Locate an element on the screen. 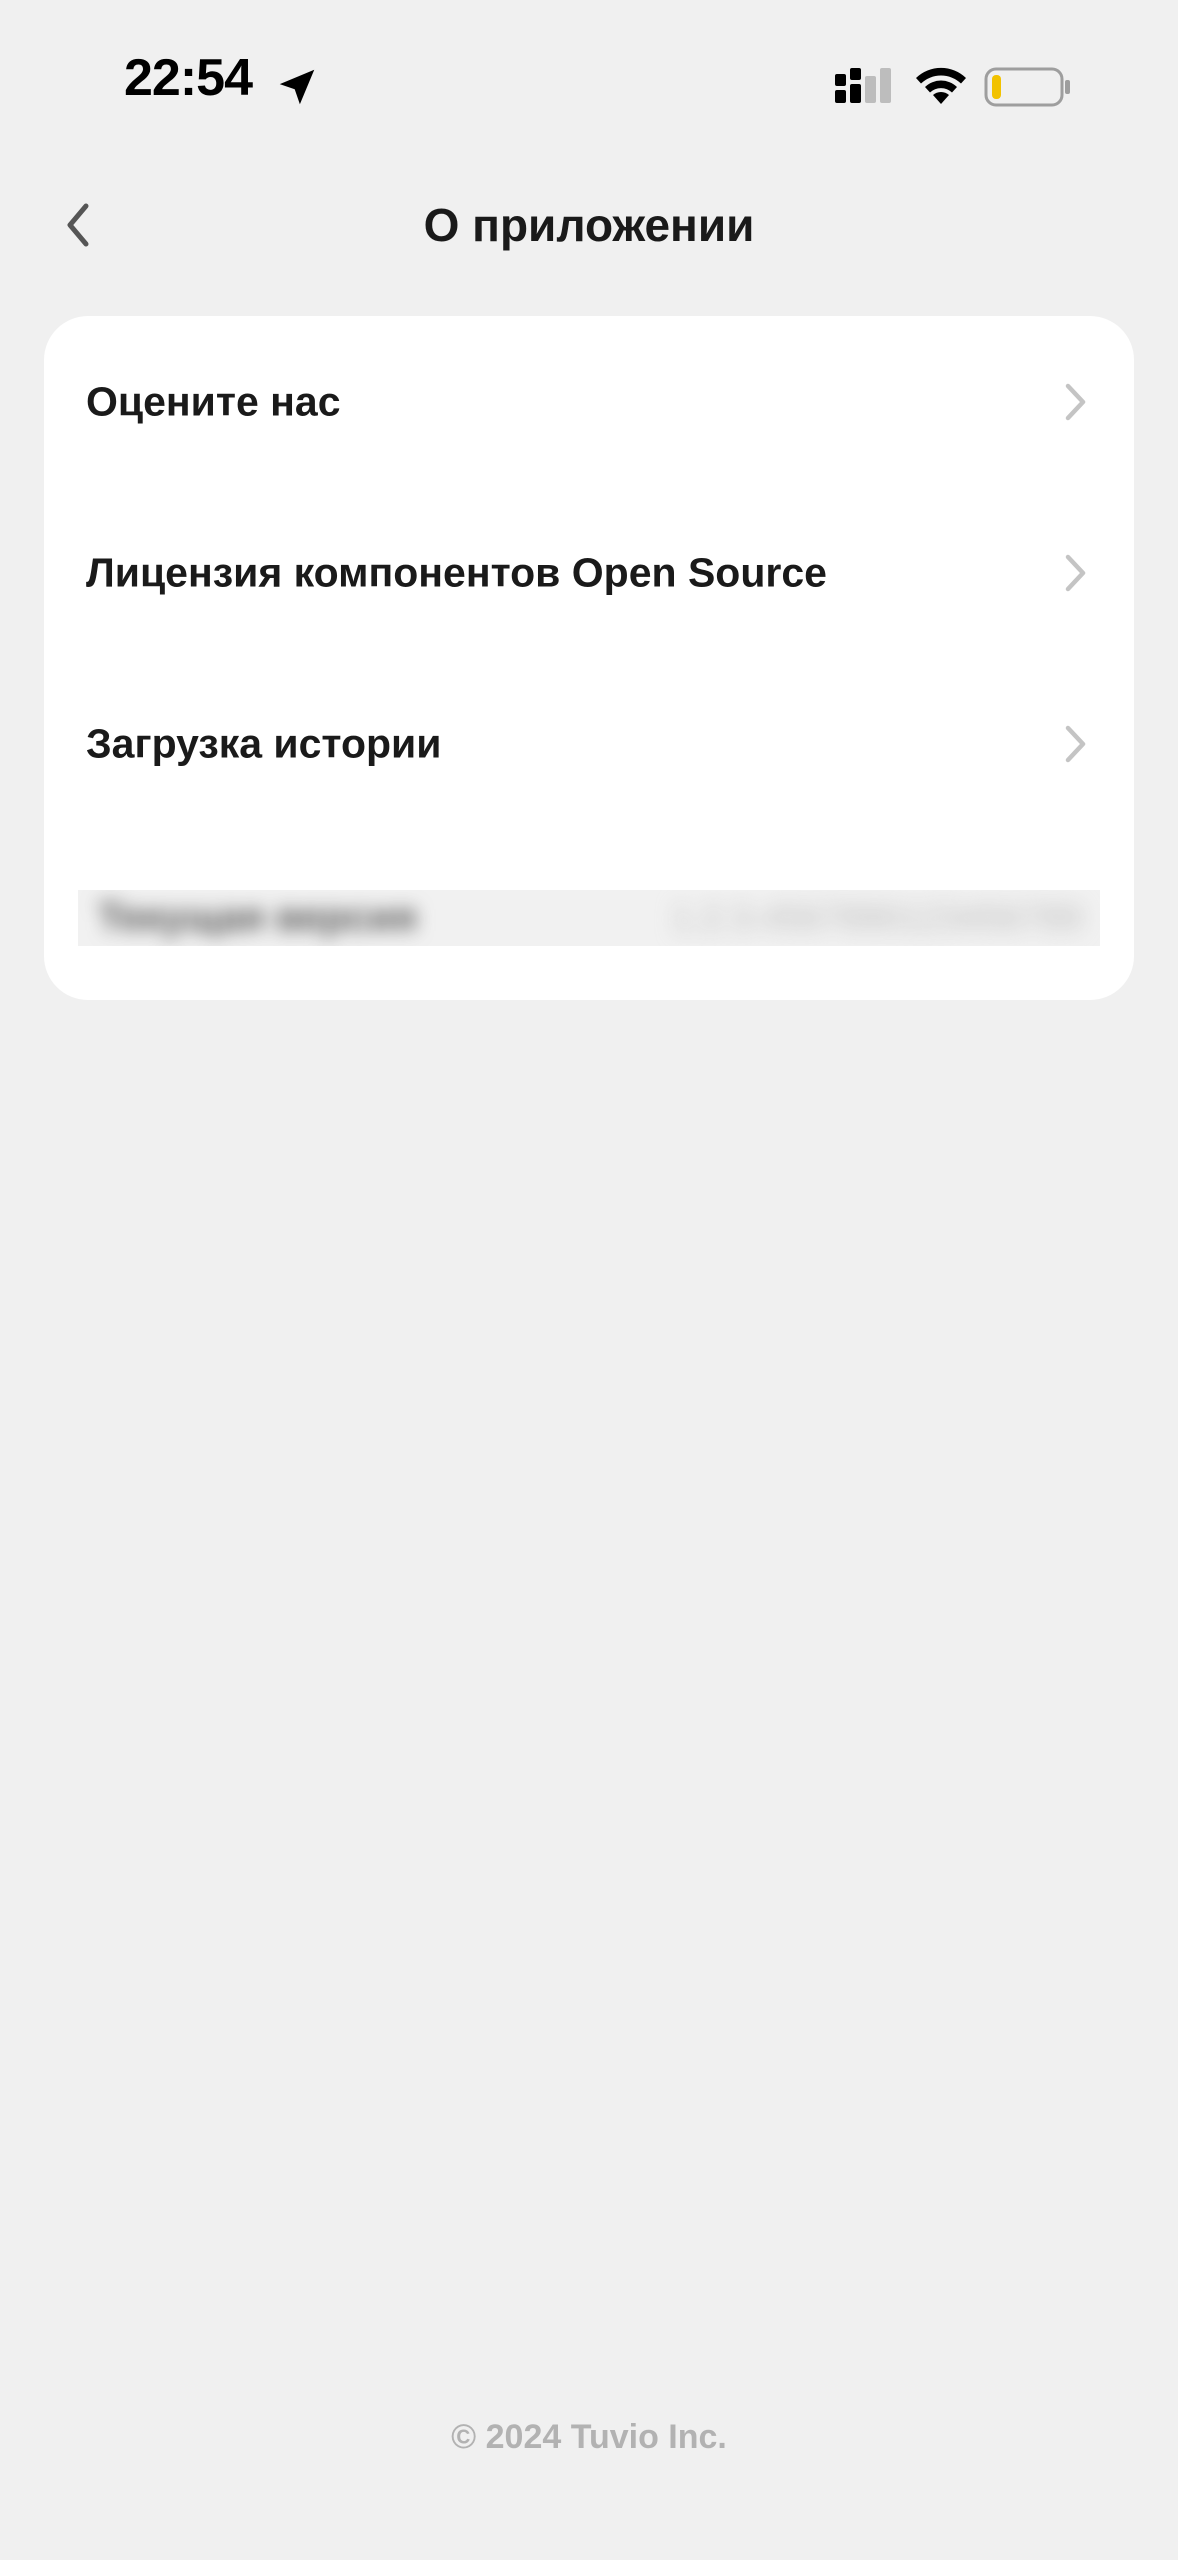 This screenshot has width=1178, height=2560. version-row: Текущая версия 1.2.3.4567890123456789 is located at coordinates (589, 918).